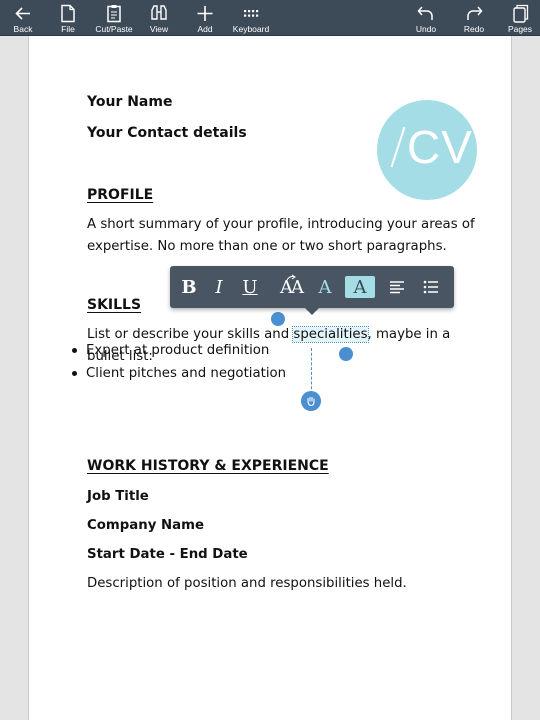 The width and height of the screenshot is (540, 720). What do you see at coordinates (521, 13) in the screenshot?
I see `pages-icon` at bounding box center [521, 13].